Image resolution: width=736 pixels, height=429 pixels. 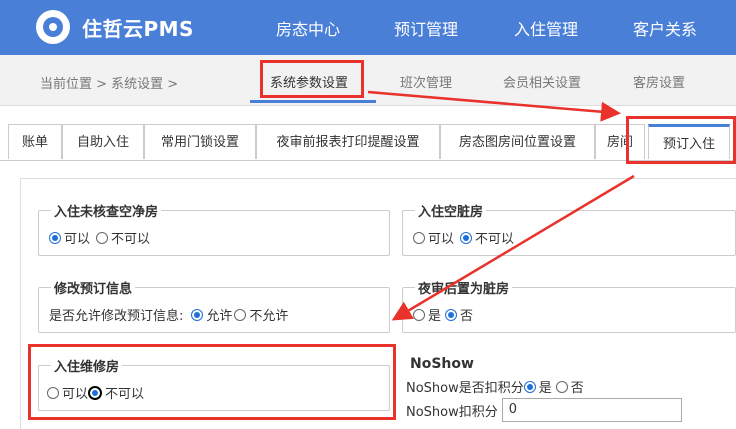 What do you see at coordinates (494, 106) in the screenshot?
I see `arrow-to-booking-tab` at bounding box center [494, 106].